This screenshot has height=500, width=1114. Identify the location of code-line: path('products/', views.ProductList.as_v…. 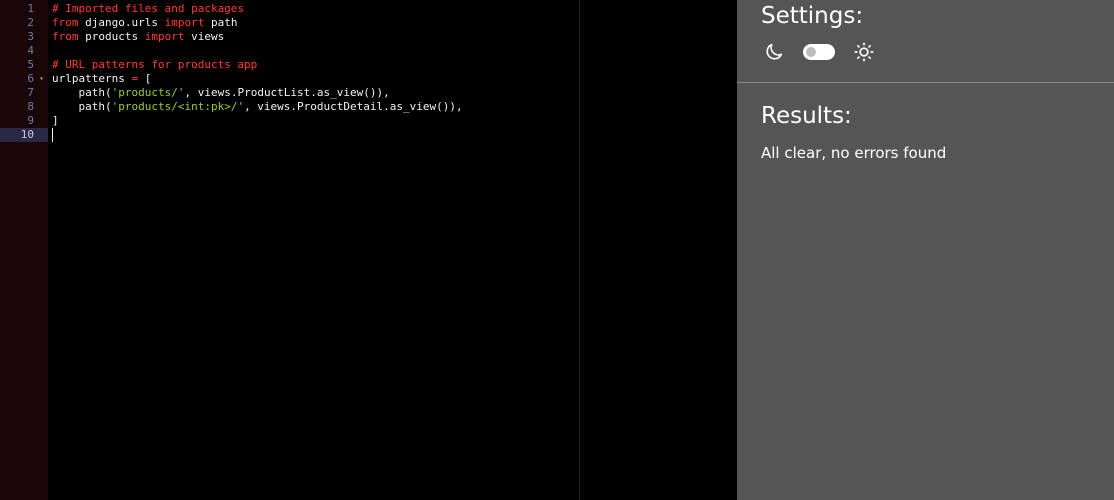
(221, 93).